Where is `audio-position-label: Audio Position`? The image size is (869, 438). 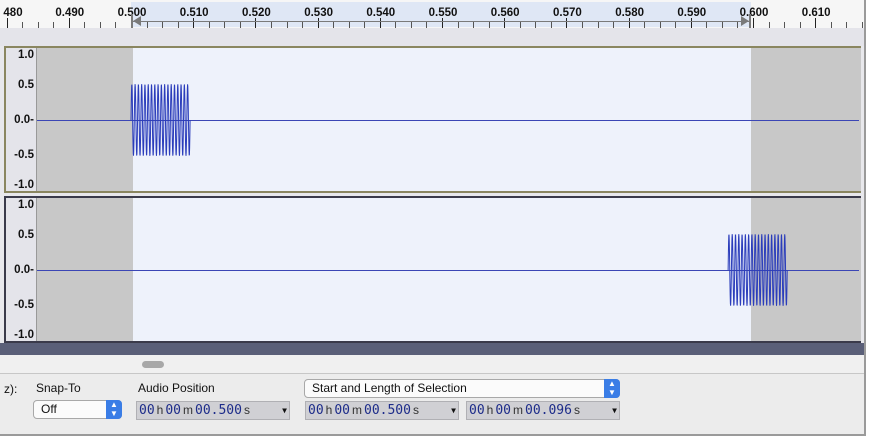 audio-position-label: Audio Position is located at coordinates (176, 388).